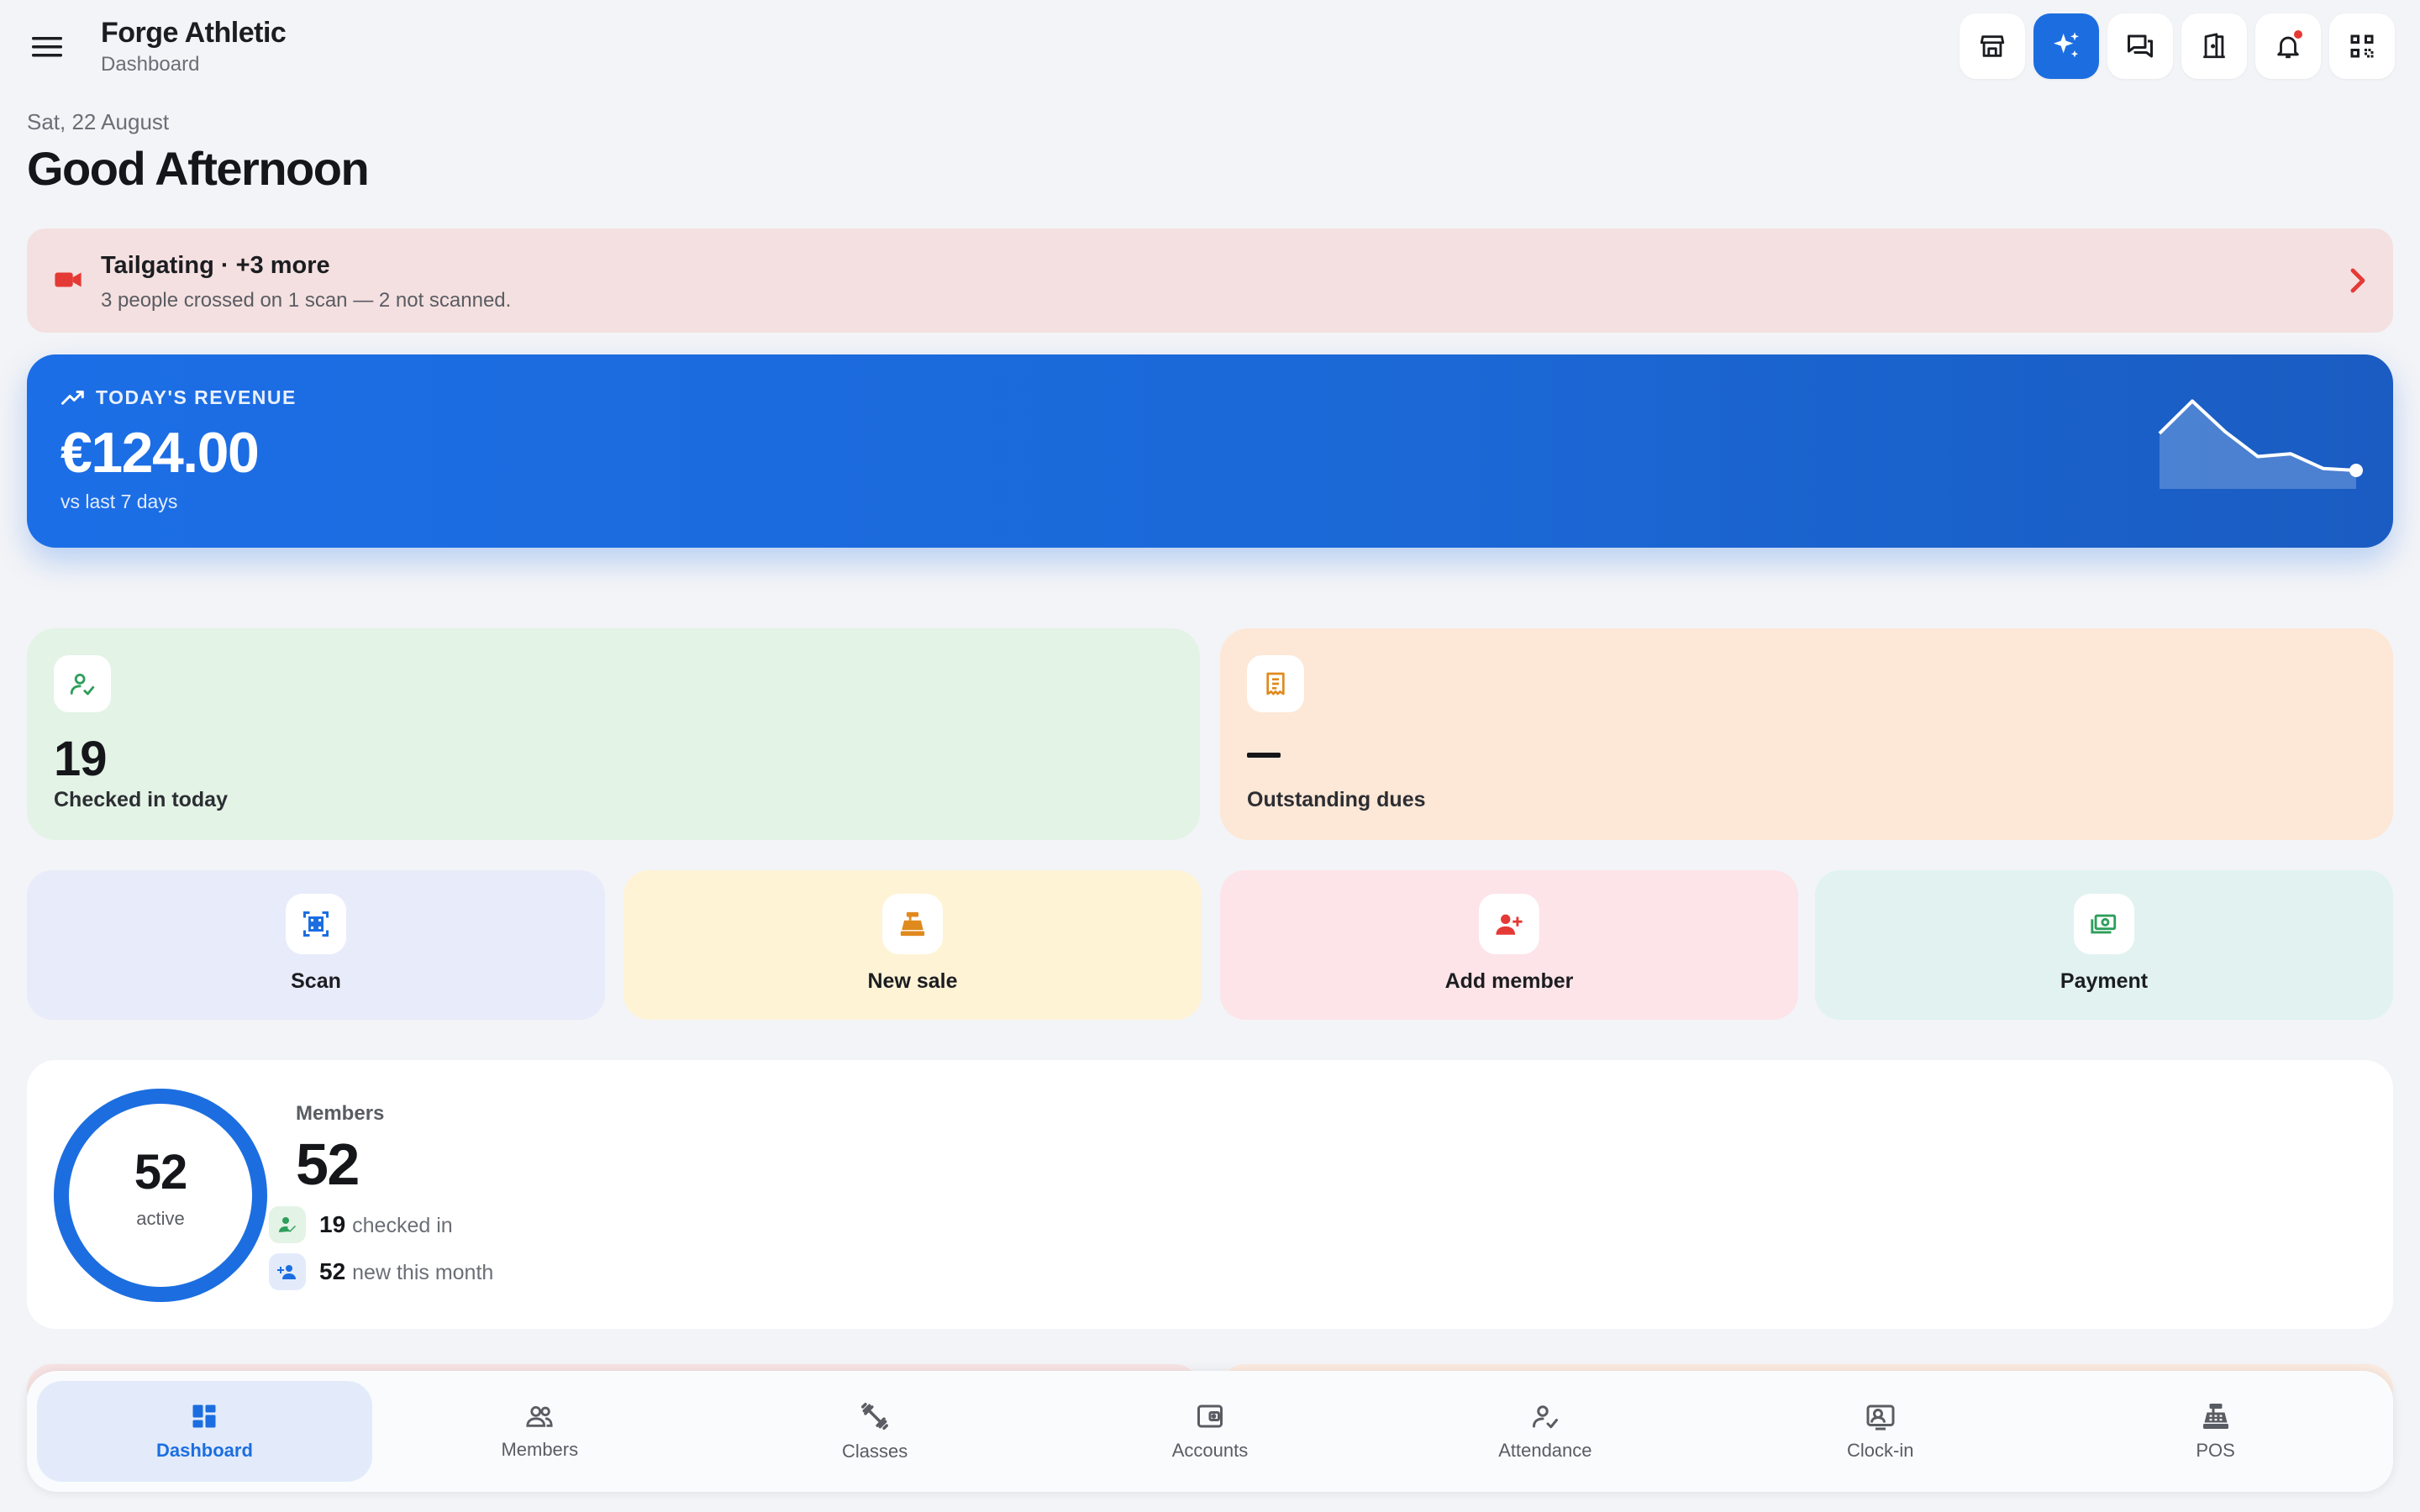 This screenshot has width=2420, height=1512. What do you see at coordinates (141, 799) in the screenshot?
I see `checked-in-label: Checked in today` at bounding box center [141, 799].